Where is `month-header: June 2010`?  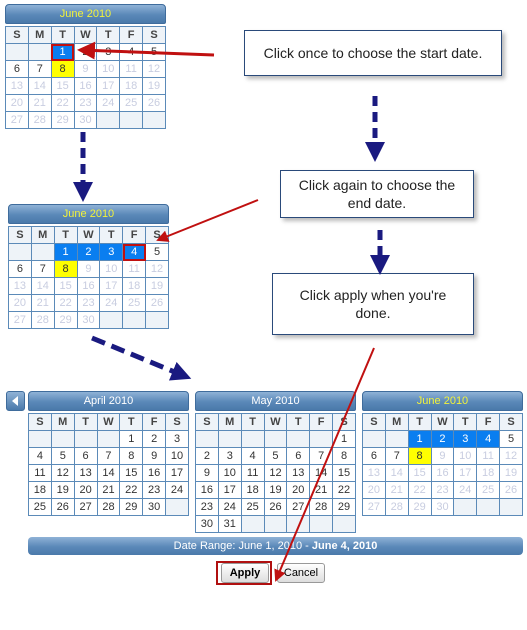 month-header: June 2010 is located at coordinates (88, 214).